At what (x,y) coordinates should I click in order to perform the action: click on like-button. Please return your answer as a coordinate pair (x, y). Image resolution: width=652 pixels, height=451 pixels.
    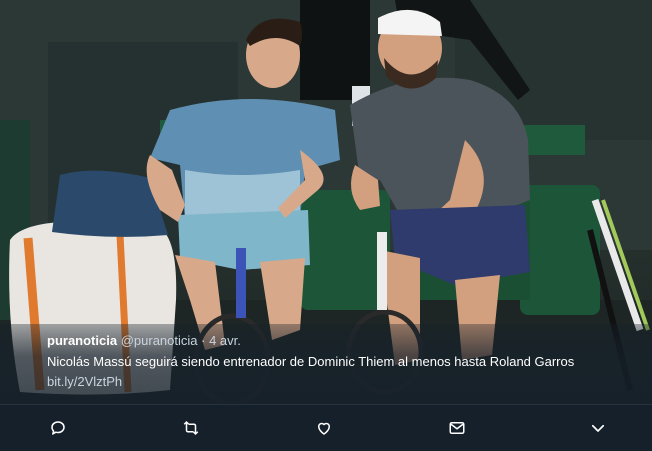
    Looking at the image, I should click on (324, 428).